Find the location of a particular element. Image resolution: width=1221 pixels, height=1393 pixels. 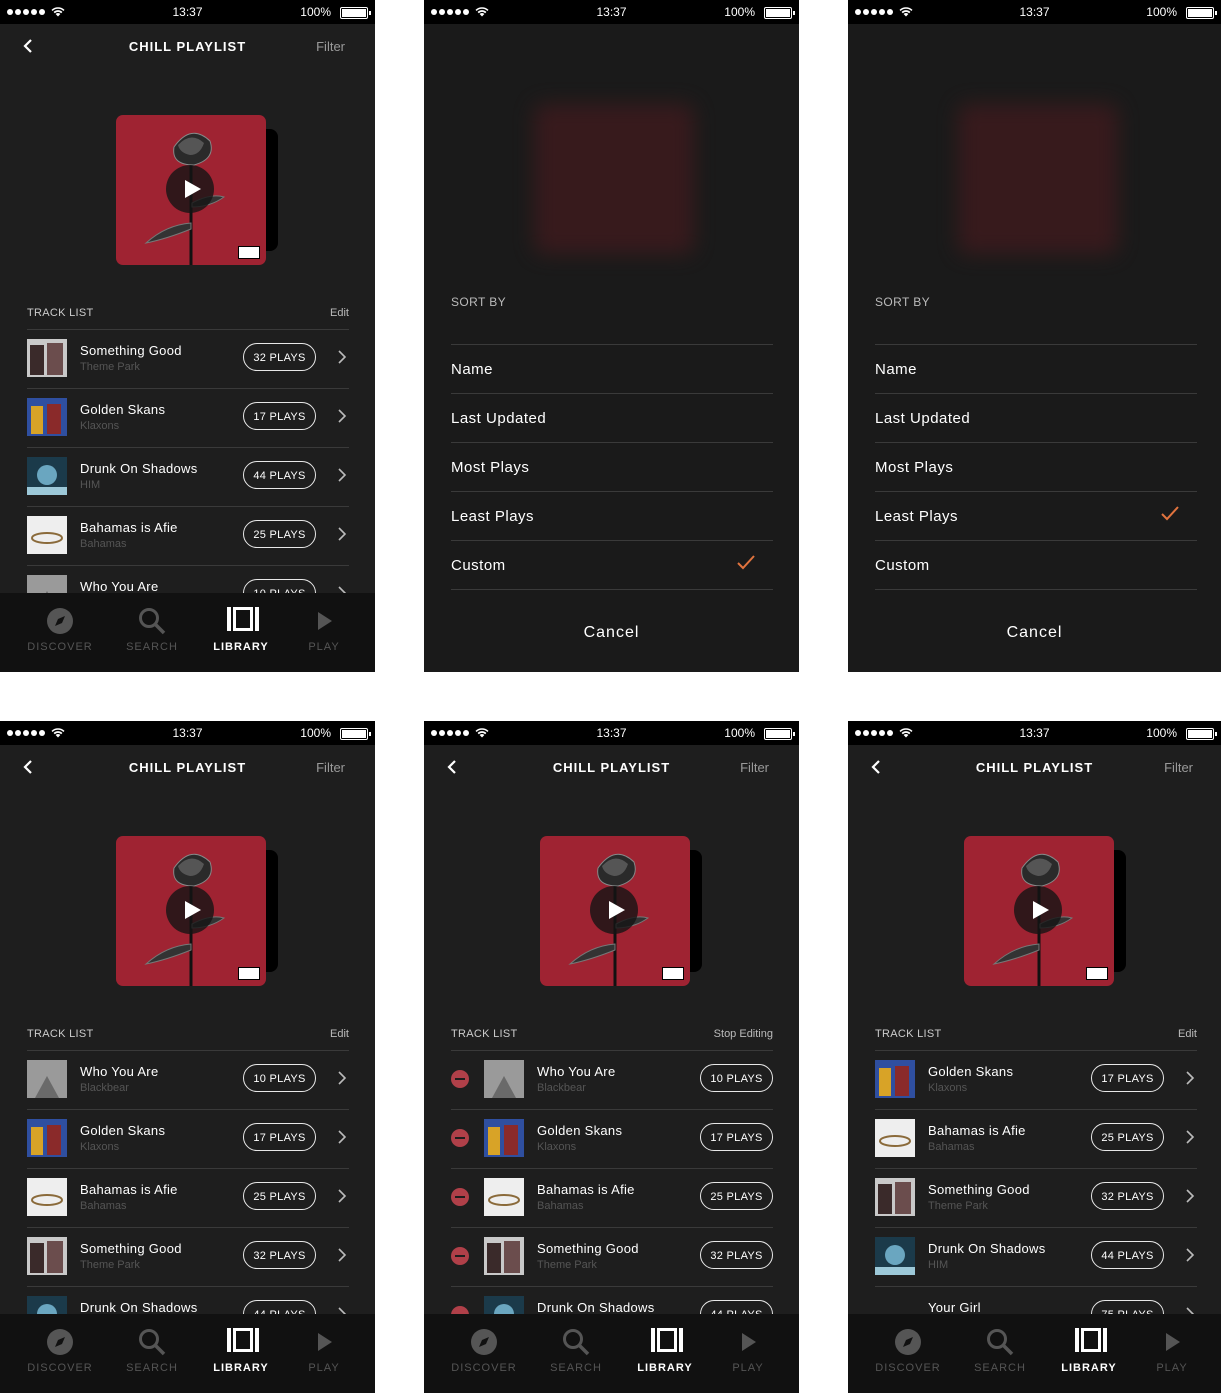

sort-option-label: Last Updated is located at coordinates (499, 418).